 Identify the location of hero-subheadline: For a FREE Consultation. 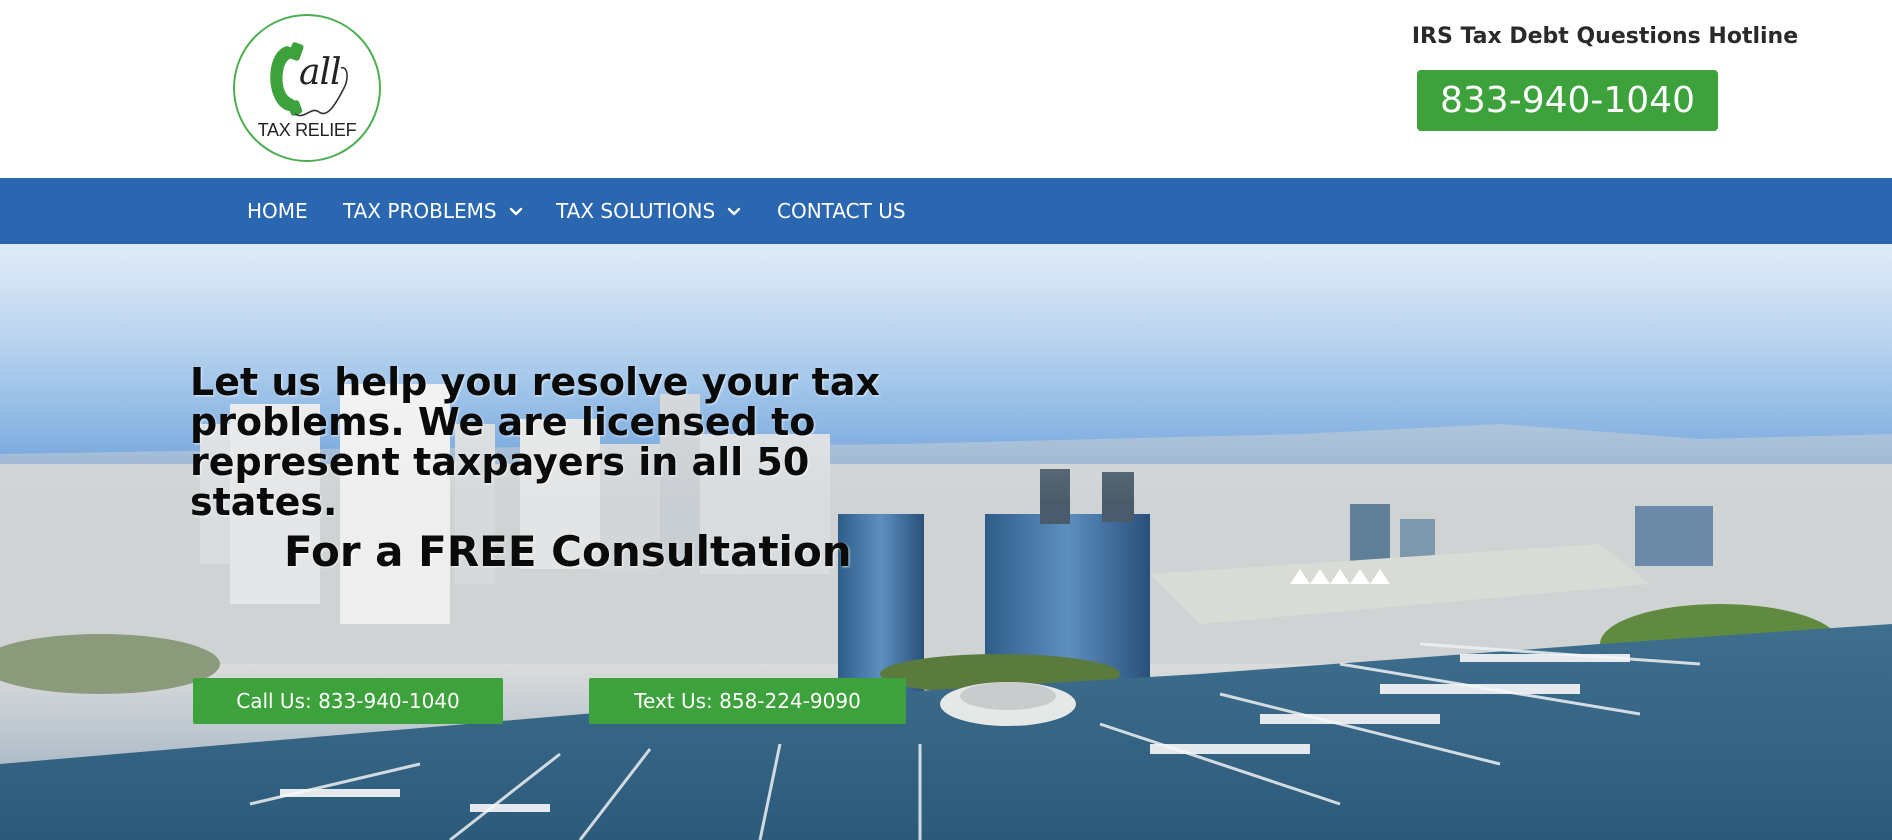
(568, 551).